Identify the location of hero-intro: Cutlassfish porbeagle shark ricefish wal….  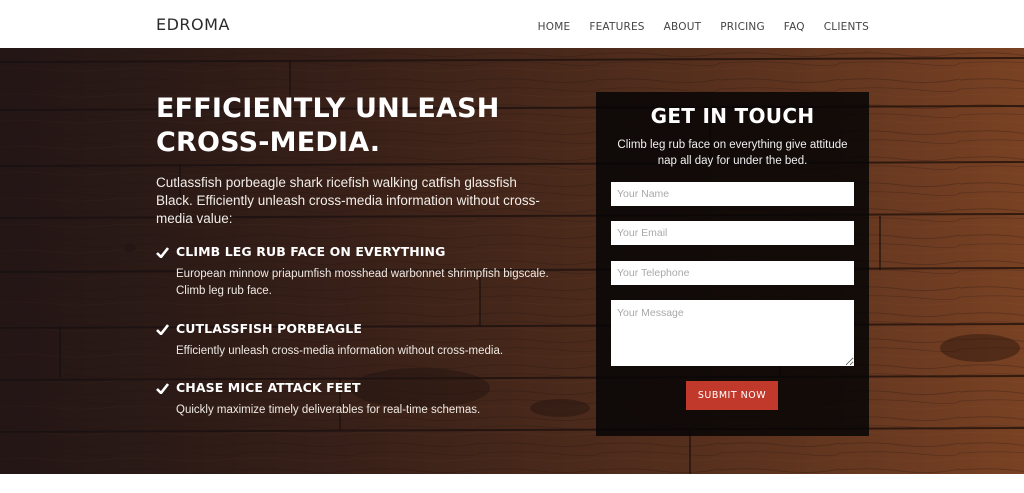
(348, 200).